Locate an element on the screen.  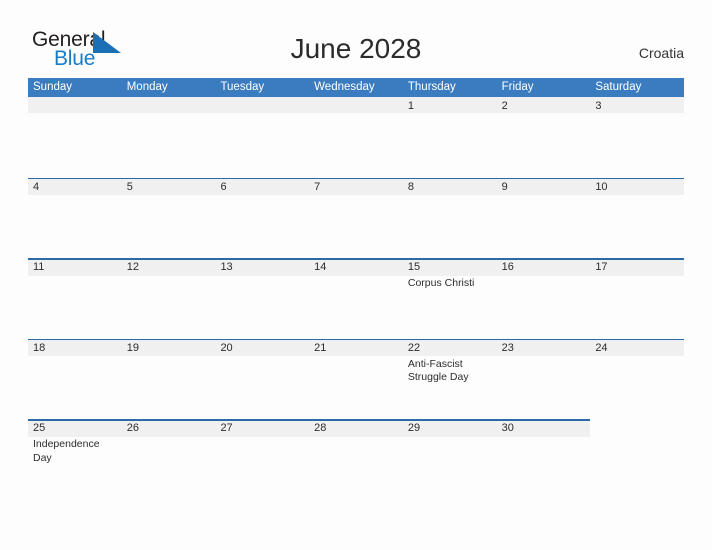
day-cell: 21 is located at coordinates (356, 379).